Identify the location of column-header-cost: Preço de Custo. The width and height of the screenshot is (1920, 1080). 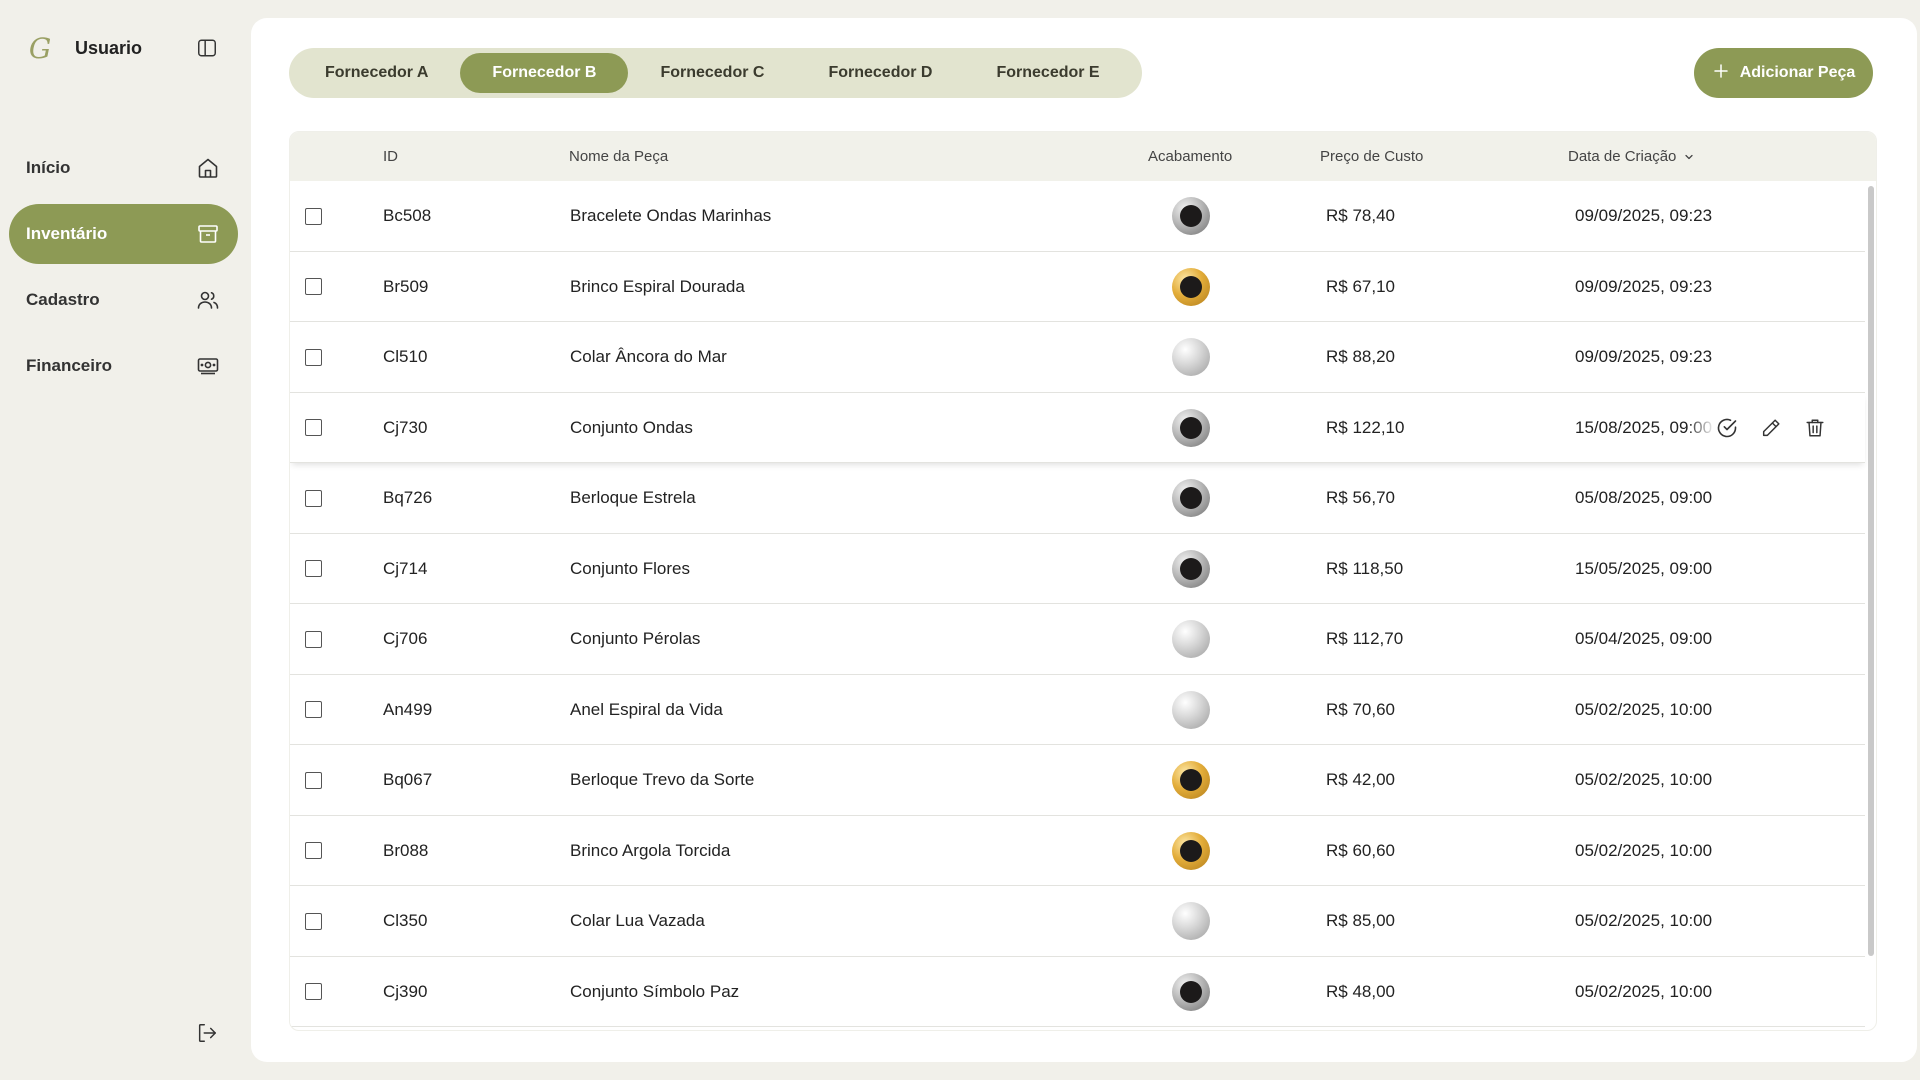
(1371, 156).